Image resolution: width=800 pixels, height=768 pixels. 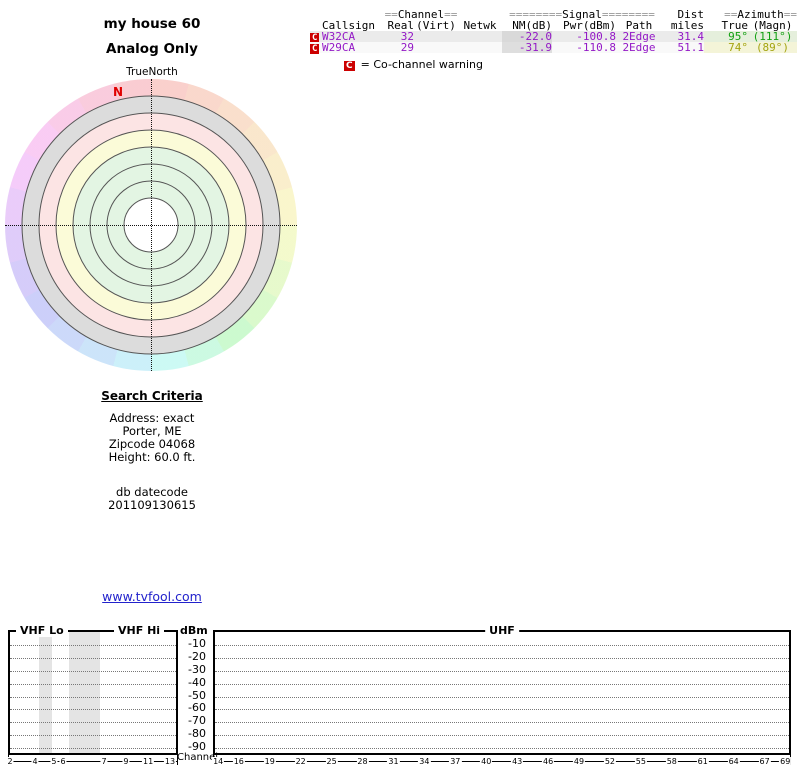 What do you see at coordinates (198, 757) in the screenshot?
I see `channel-axis-title: Channel` at bounding box center [198, 757].